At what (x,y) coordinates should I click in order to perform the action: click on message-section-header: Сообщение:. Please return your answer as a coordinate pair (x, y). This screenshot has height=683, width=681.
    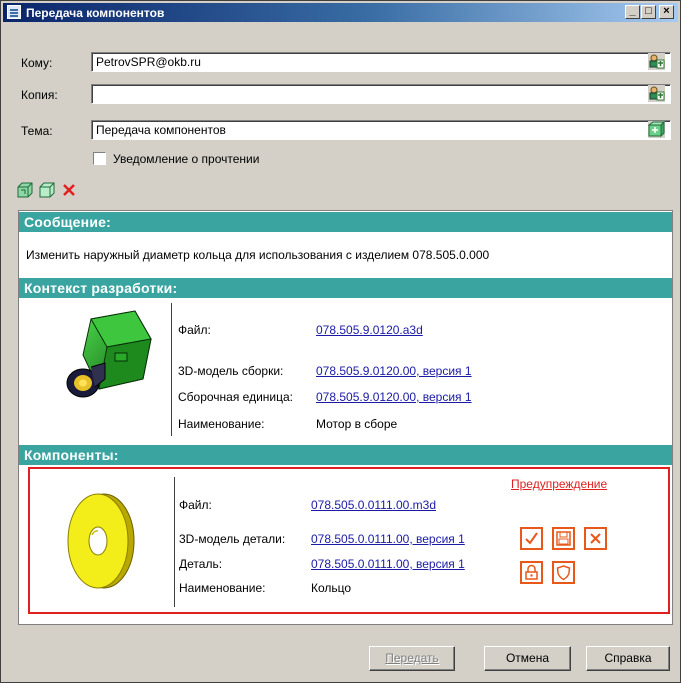
    Looking at the image, I should click on (345, 222).